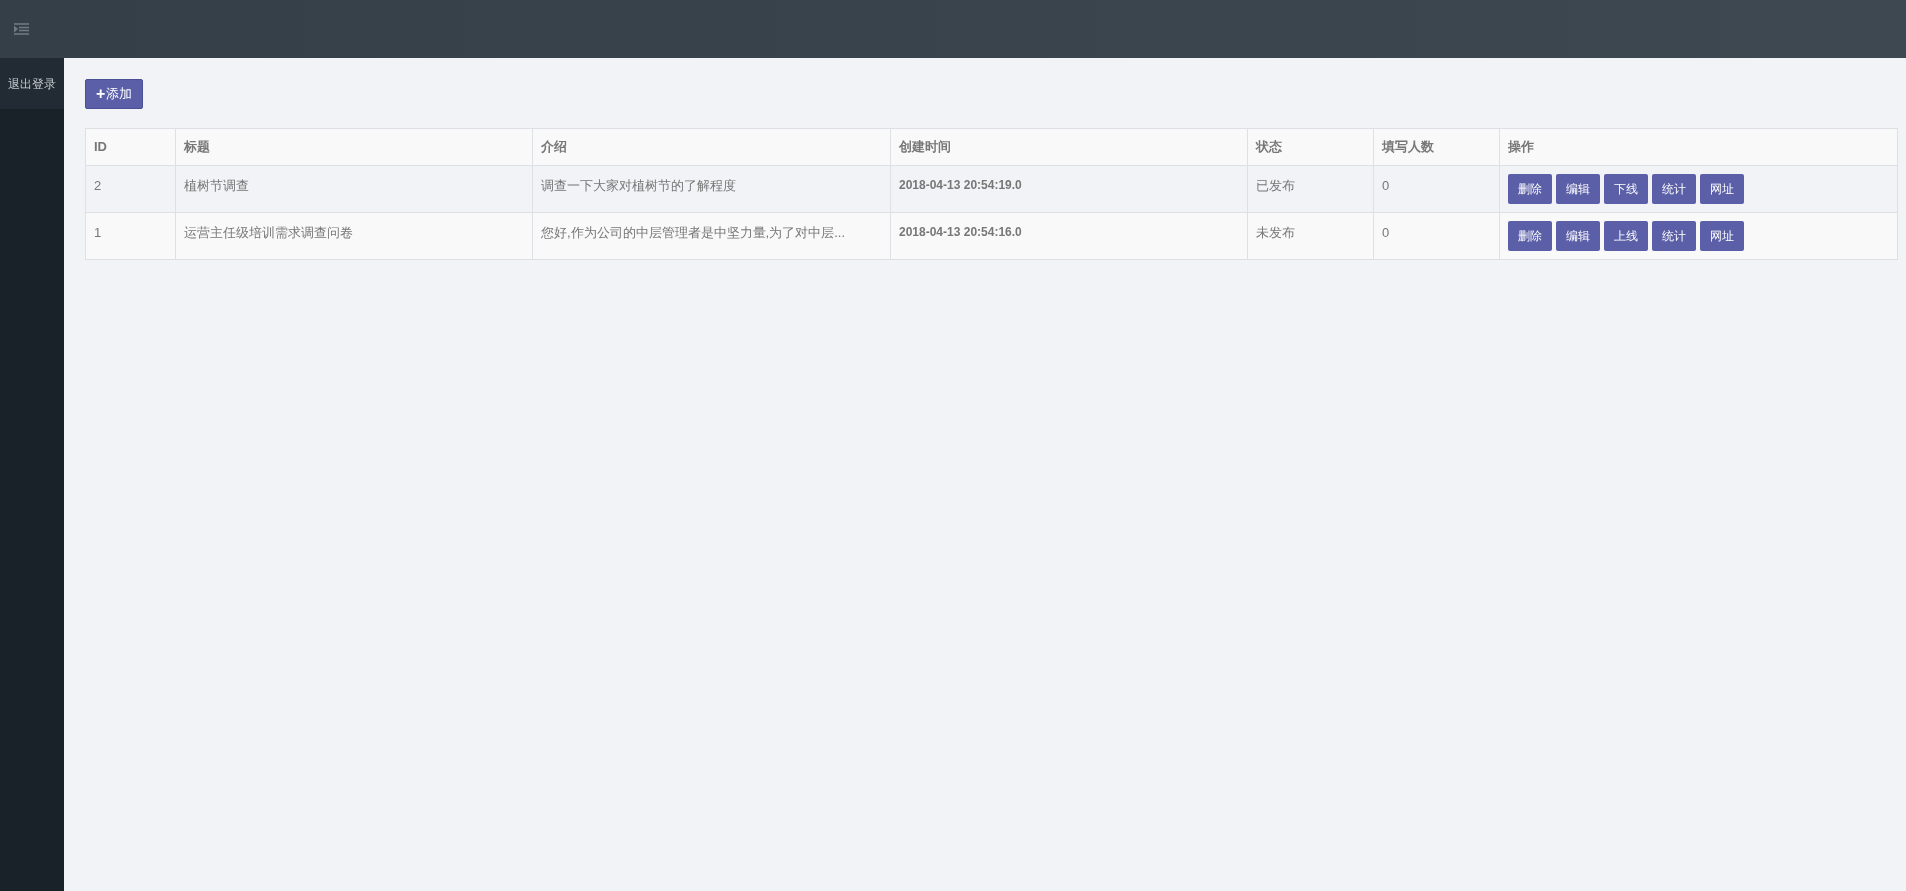  What do you see at coordinates (1069, 236) in the screenshot?
I see `table-cell: 2018-04-13 20:54:16.0` at bounding box center [1069, 236].